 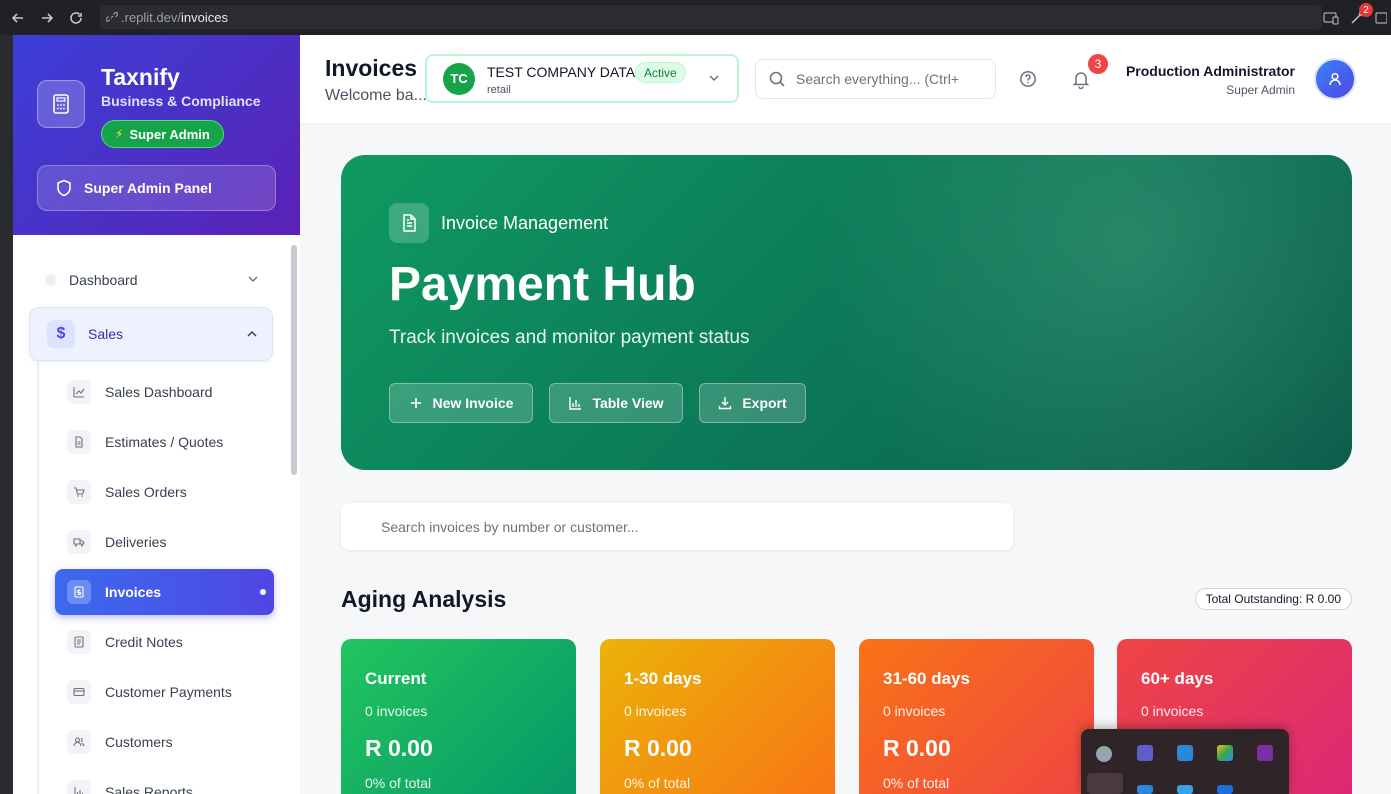 What do you see at coordinates (149, 789) in the screenshot?
I see `sidebar-subitem-label: Sales Reports` at bounding box center [149, 789].